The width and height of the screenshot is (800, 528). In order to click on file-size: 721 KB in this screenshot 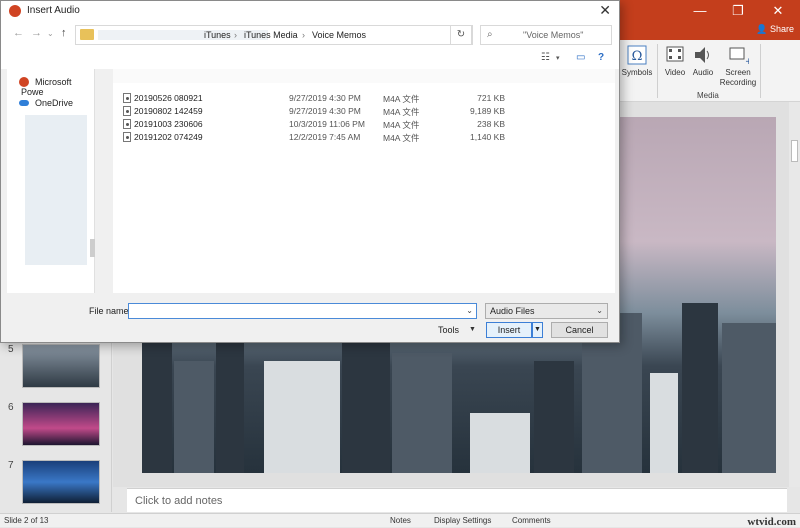, I will do `click(491, 98)`.